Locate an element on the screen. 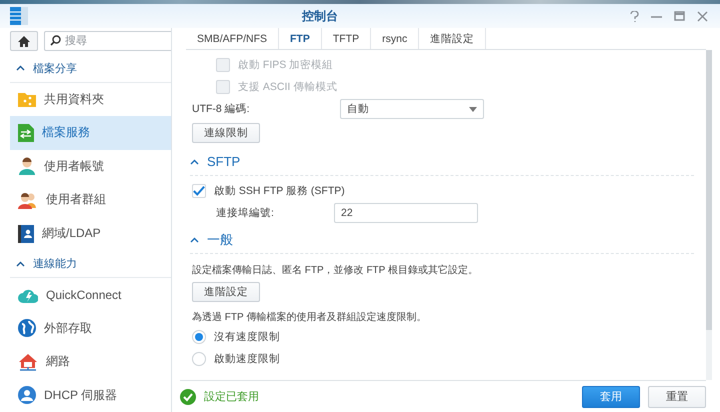 The width and height of the screenshot is (720, 412). sidebar-item: 網路 is located at coordinates (90, 361).